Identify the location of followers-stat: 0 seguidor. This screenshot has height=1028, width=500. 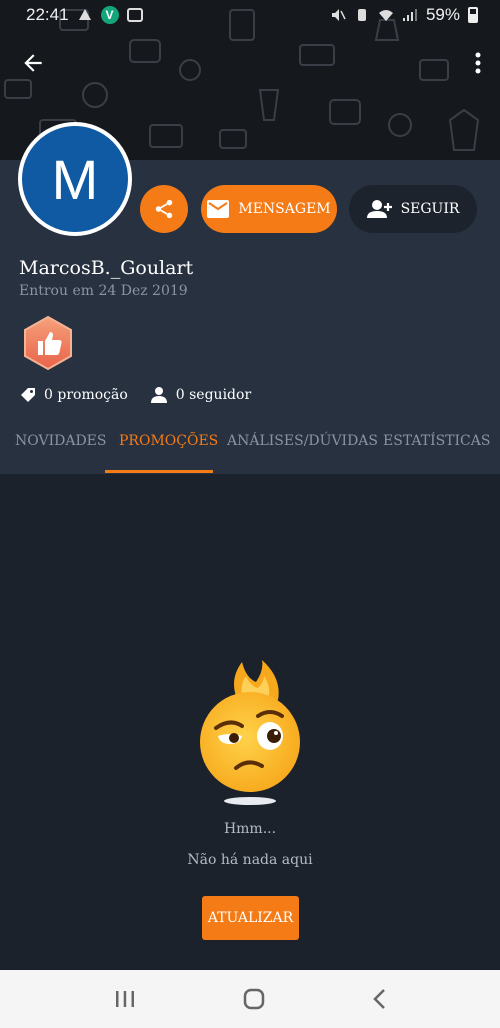
(200, 395).